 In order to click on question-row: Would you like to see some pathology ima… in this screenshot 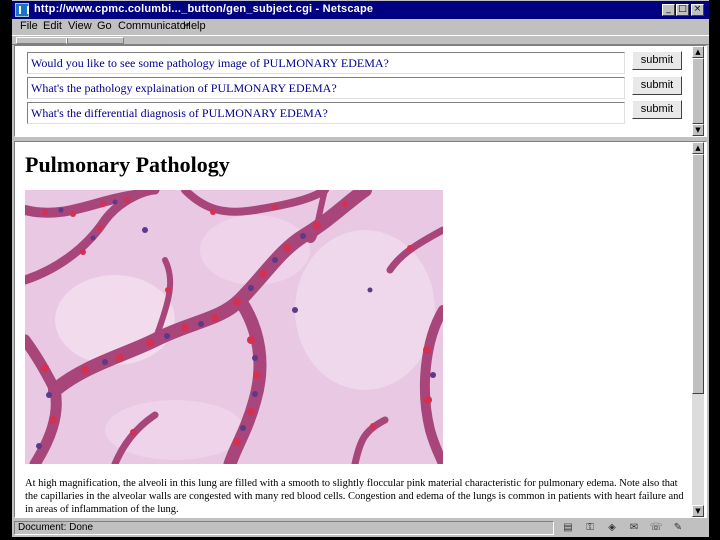, I will do `click(326, 63)`.